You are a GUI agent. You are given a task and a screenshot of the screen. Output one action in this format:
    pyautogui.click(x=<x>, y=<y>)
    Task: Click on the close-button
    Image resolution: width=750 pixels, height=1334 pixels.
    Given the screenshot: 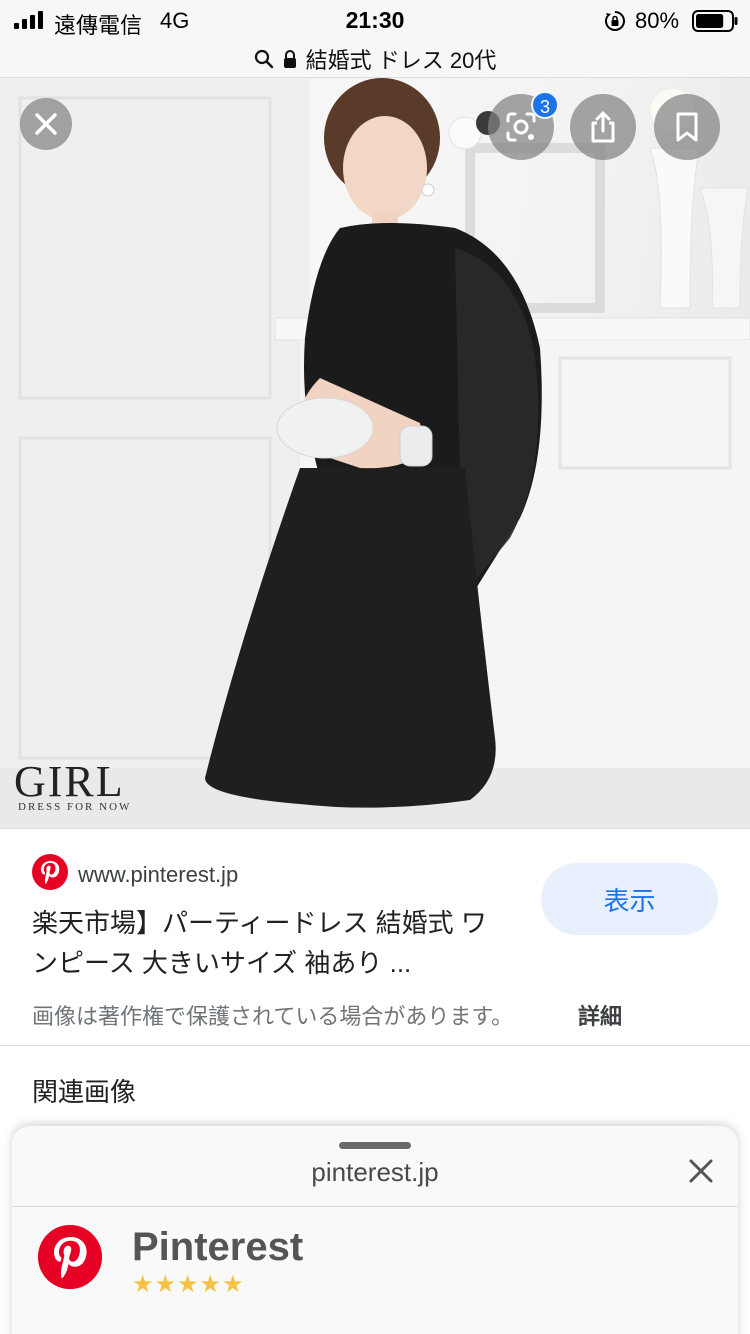 What is the action you would take?
    pyautogui.click(x=46, y=124)
    